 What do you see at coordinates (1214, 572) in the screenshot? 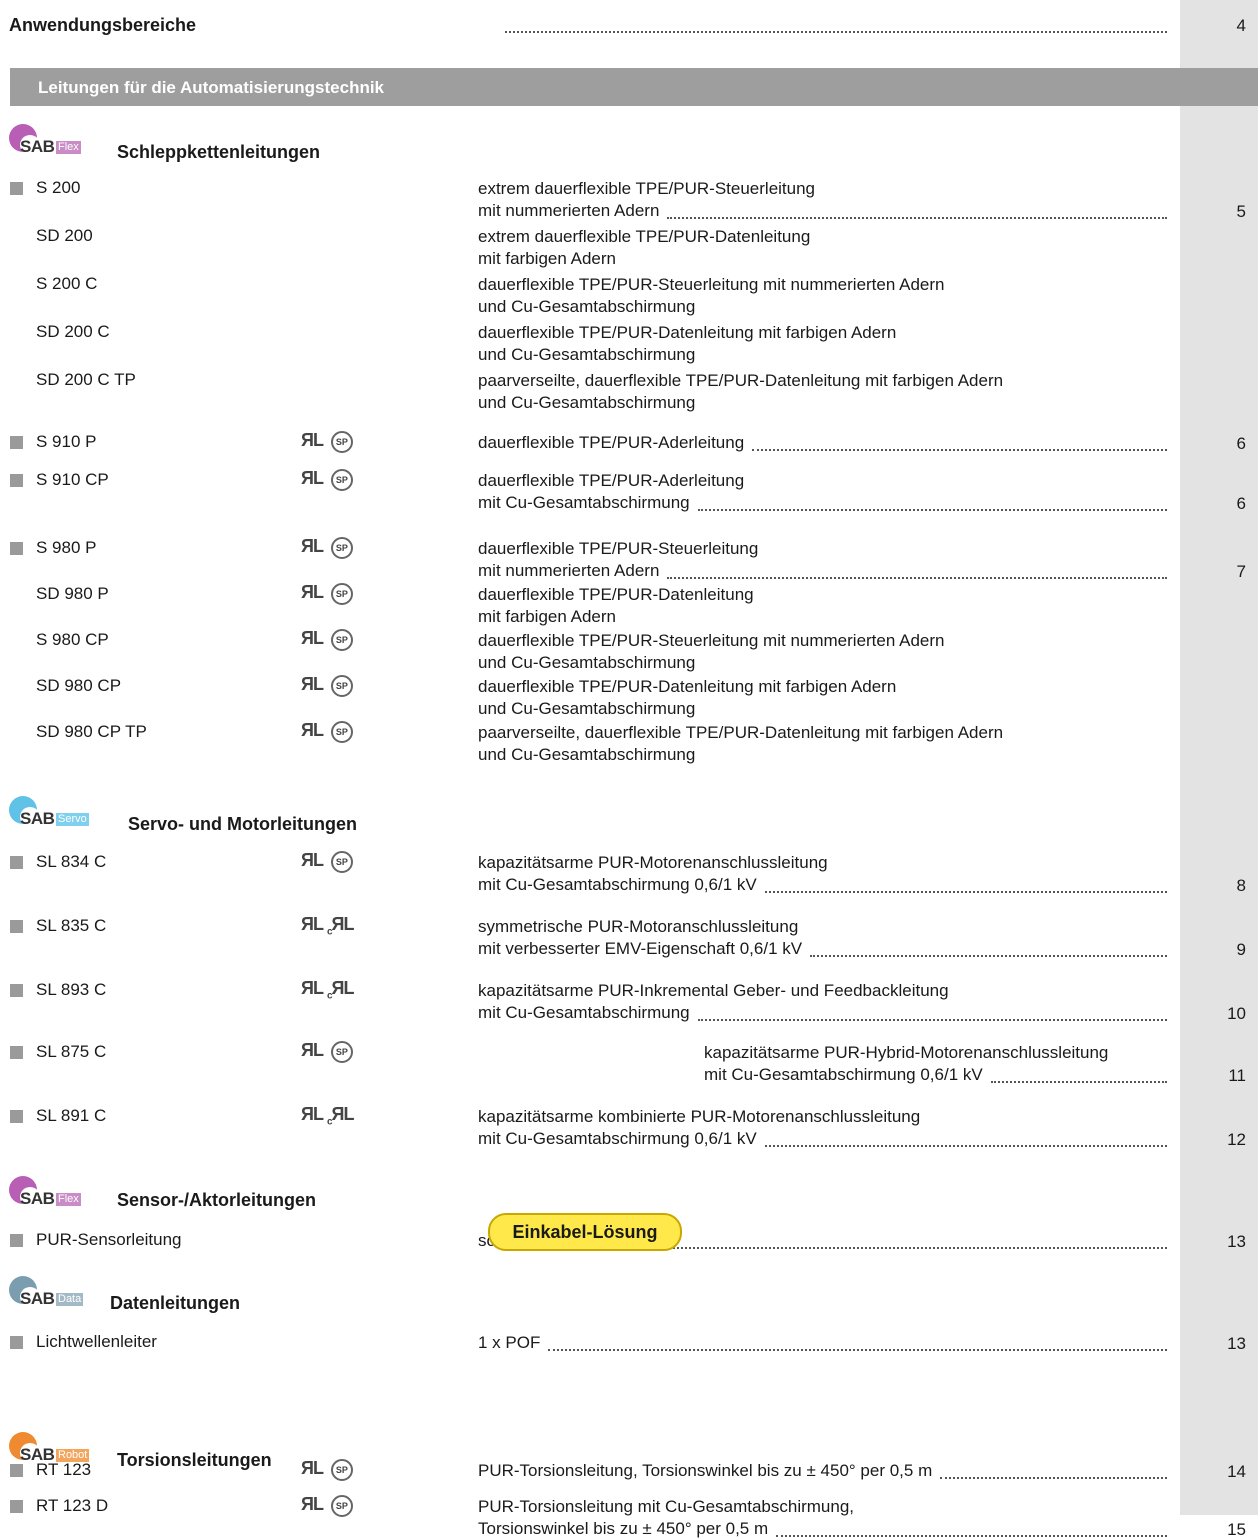
I see `page-number: 7` at bounding box center [1214, 572].